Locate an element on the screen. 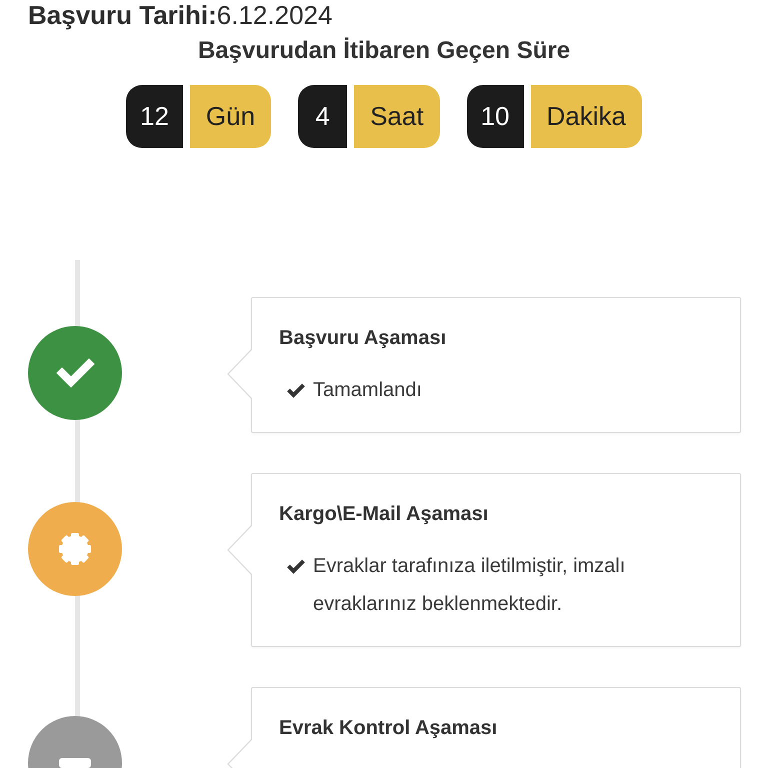 The width and height of the screenshot is (768, 768). counter-value: 12 is located at coordinates (154, 116).